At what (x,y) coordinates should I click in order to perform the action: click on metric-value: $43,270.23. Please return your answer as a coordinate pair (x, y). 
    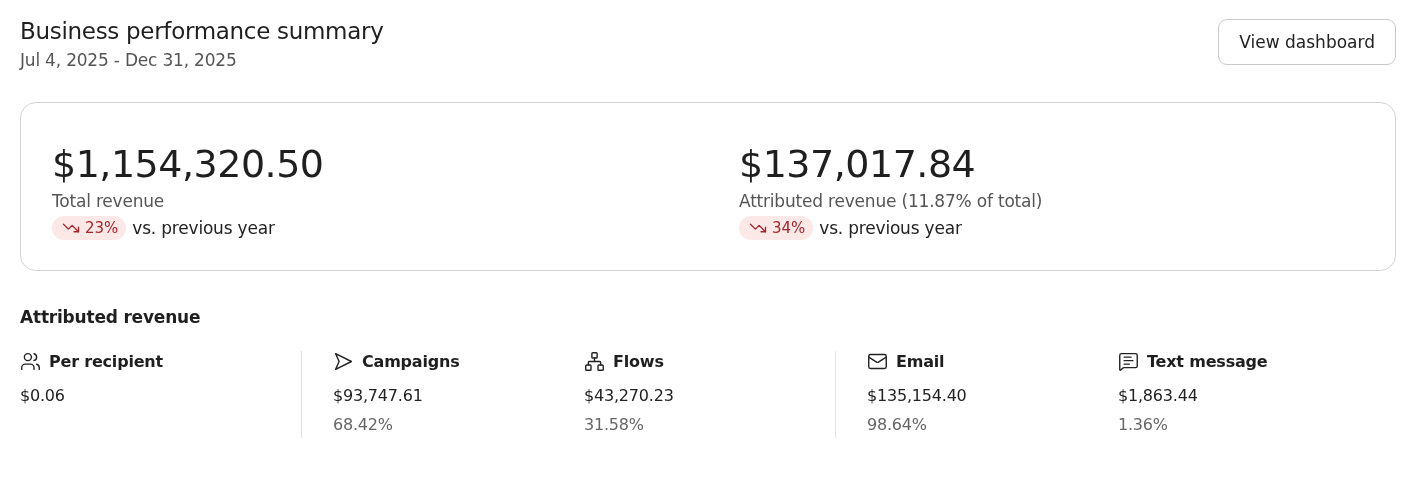
    Looking at the image, I should click on (629, 395).